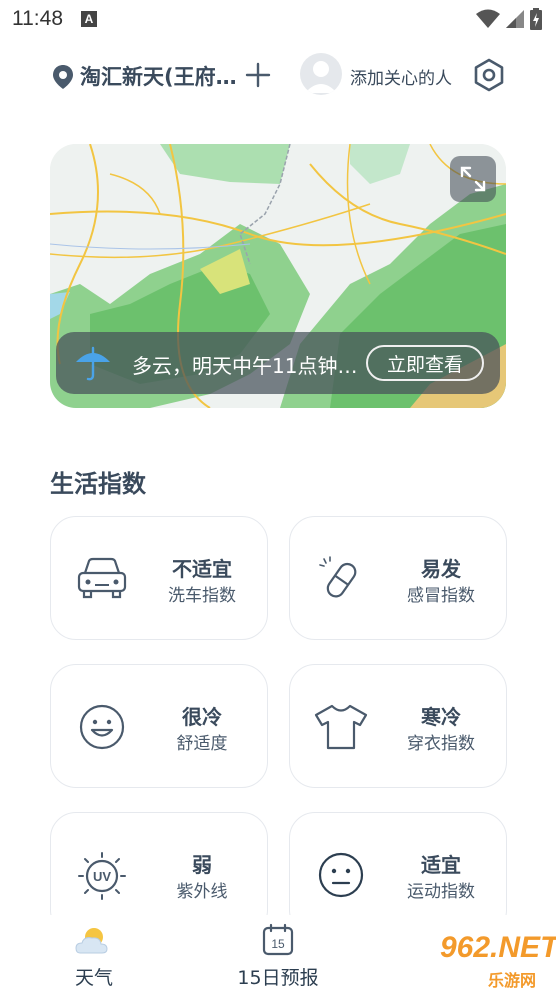 Image resolution: width=556 pixels, height=990 pixels. Describe the element at coordinates (159, 726) in the screenshot. I see `comfort-index-card: 很冷 舒适度` at that location.